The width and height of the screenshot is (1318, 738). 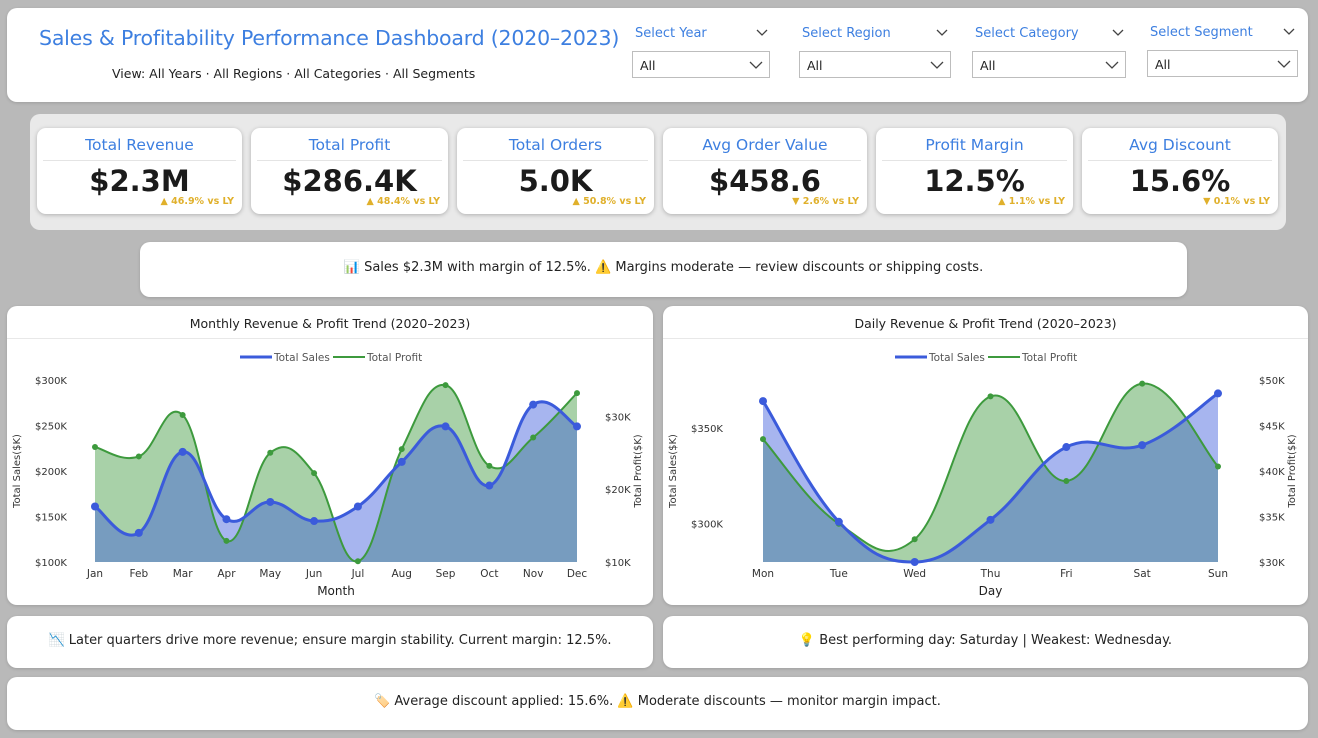 What do you see at coordinates (990, 574) in the screenshot?
I see `x-tick-label: Thu` at bounding box center [990, 574].